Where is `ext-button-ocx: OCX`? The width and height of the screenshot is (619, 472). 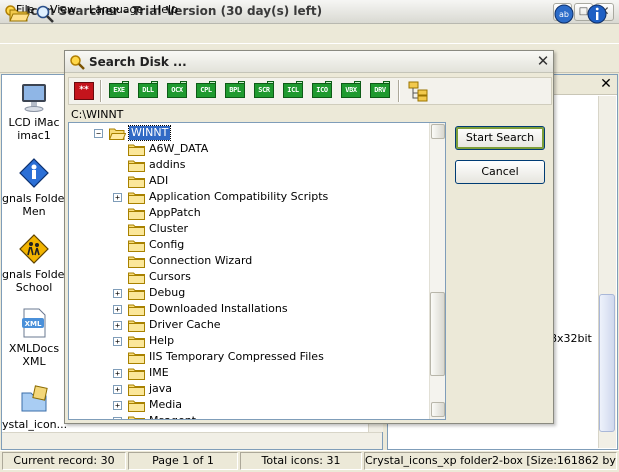 ext-button-ocx: OCX is located at coordinates (177, 91).